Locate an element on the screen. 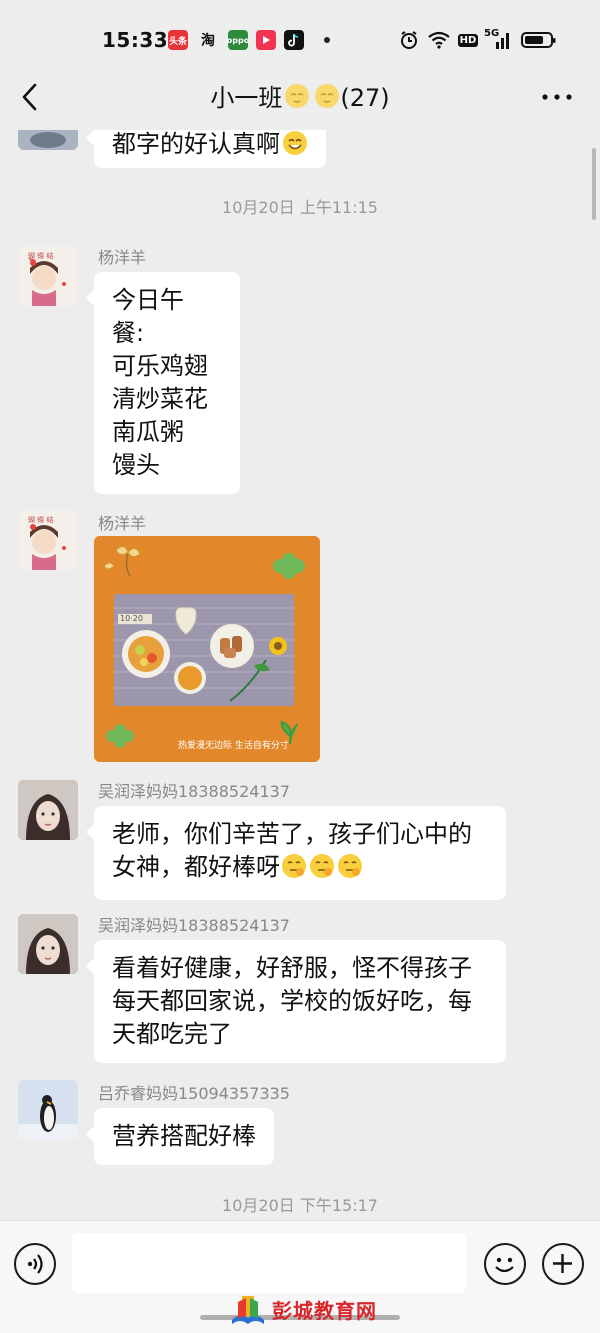 This screenshot has width=600, height=1333. message-line: 可乐鸡翅 is located at coordinates (160, 366).